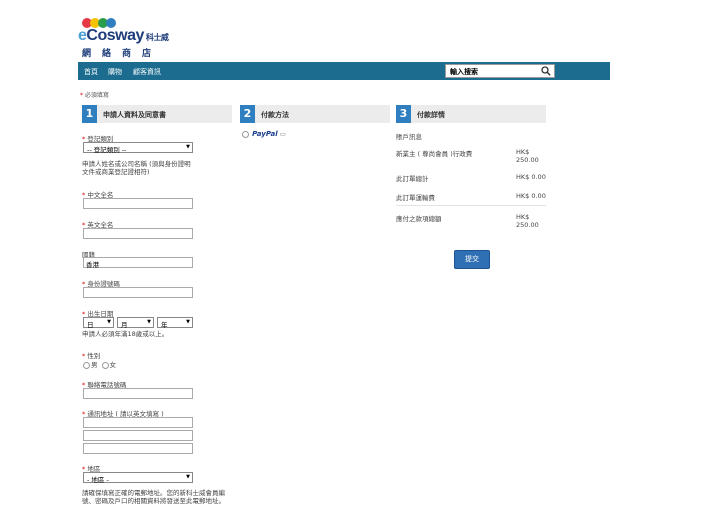 This screenshot has width=713, height=528. Describe the element at coordinates (471, 114) in the screenshot. I see `step-3-header: 3 付款詳情` at that location.